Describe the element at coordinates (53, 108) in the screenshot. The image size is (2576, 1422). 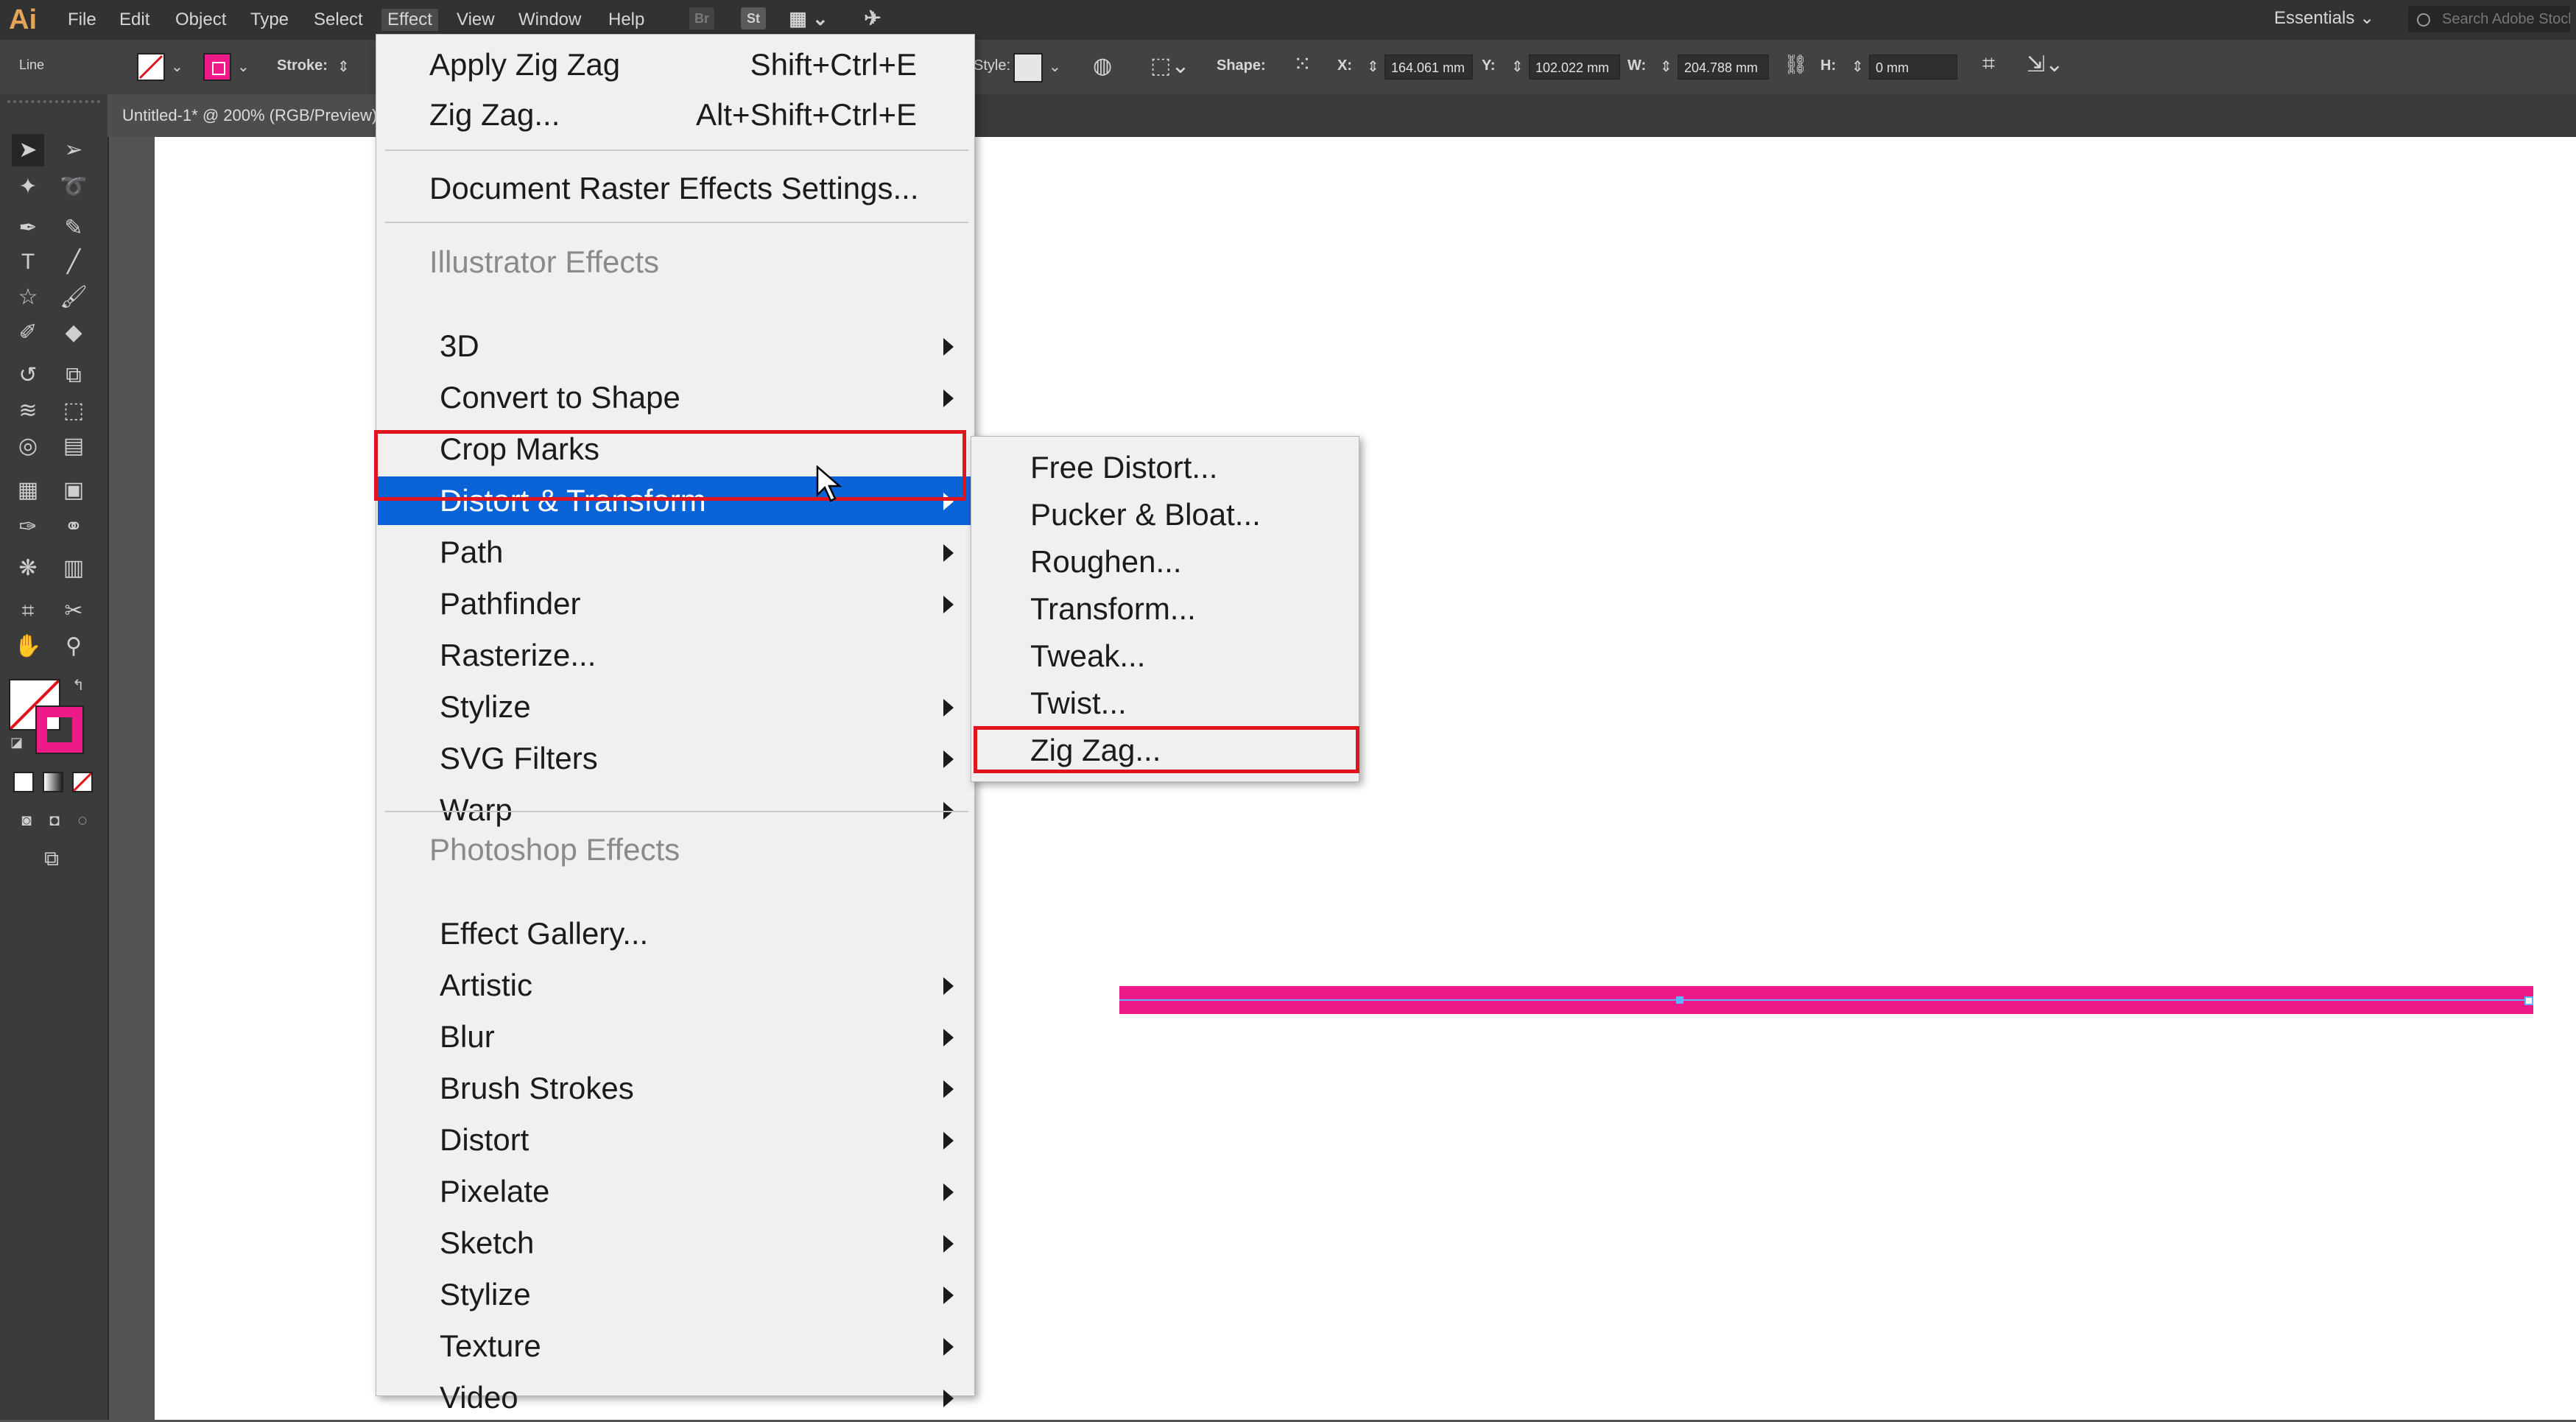
I see `panel-grip` at that location.